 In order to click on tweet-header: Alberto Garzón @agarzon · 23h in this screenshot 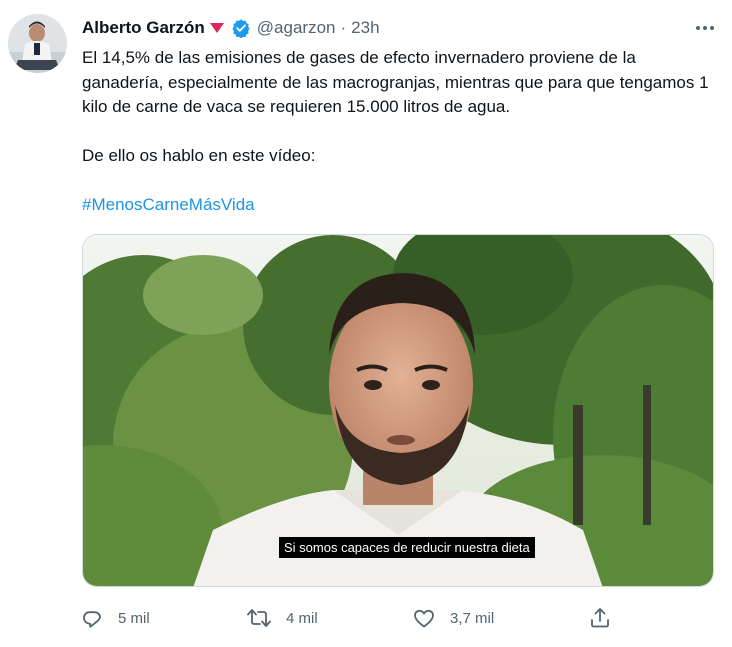, I will do `click(231, 28)`.